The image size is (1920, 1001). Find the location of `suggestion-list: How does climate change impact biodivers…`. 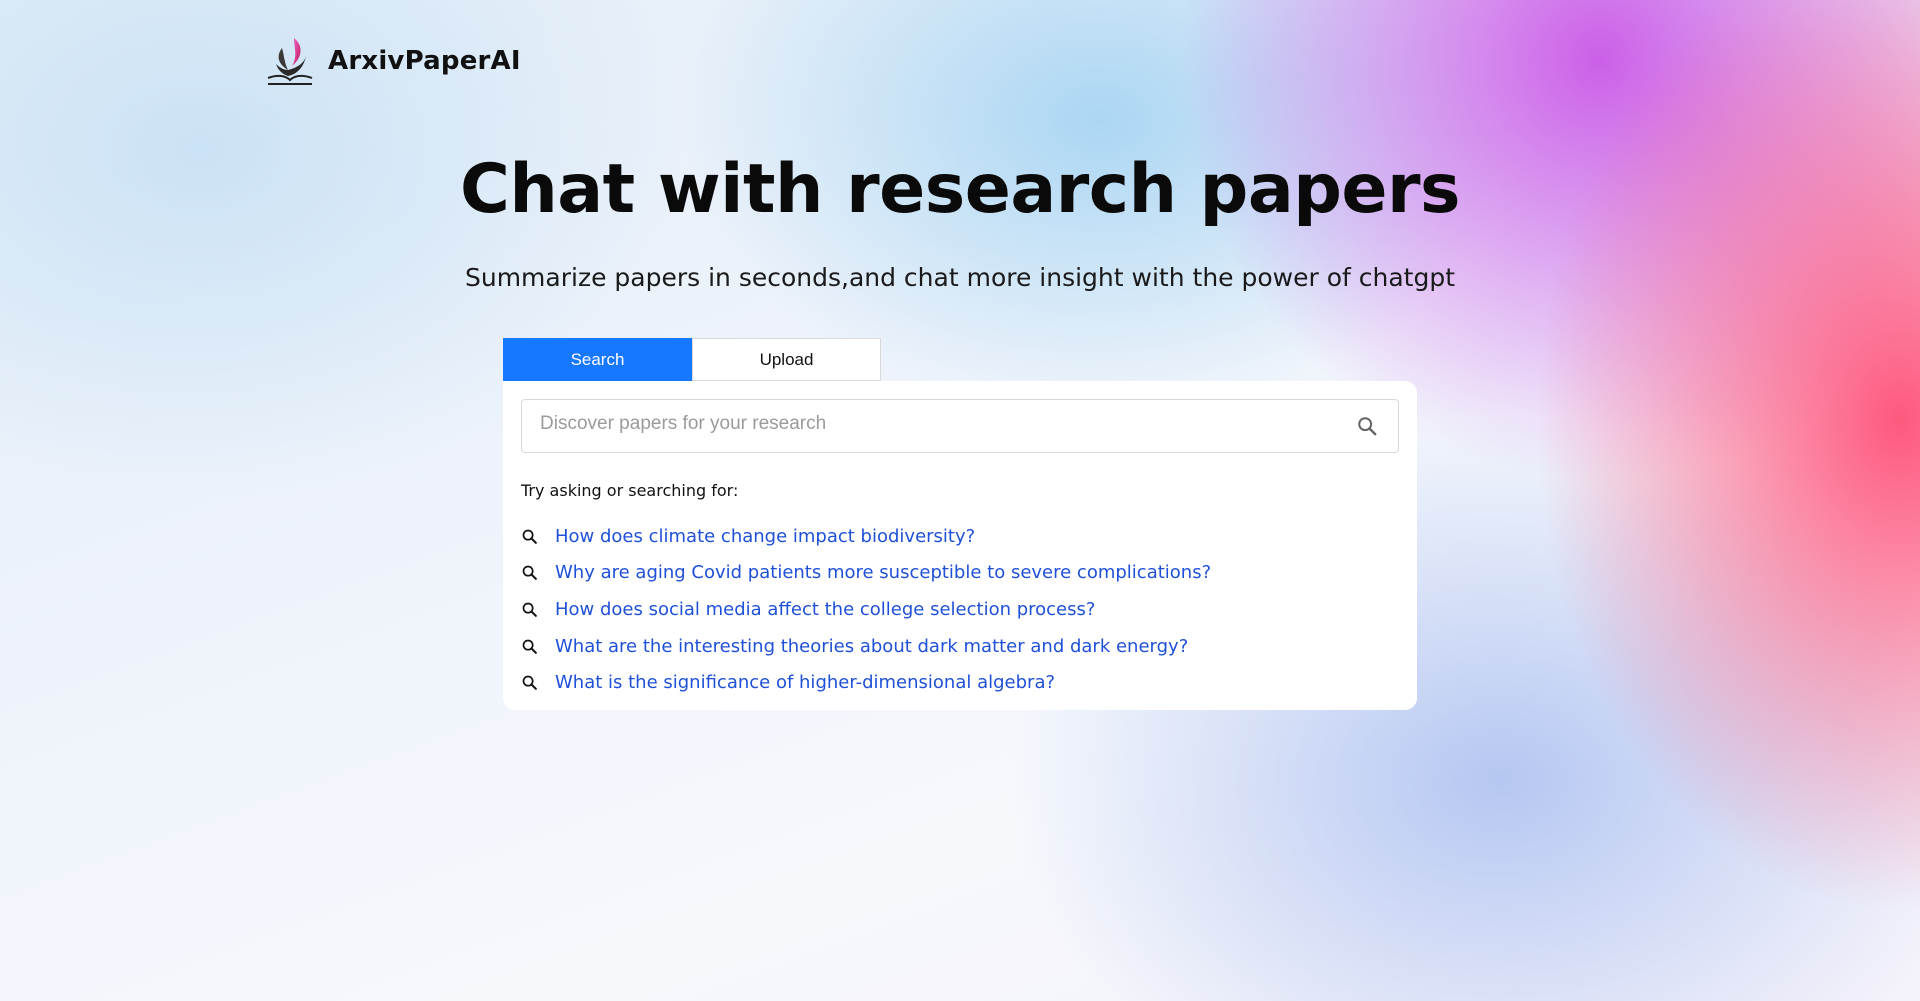

suggestion-list: How does climate change impact biodivers… is located at coordinates (960, 609).